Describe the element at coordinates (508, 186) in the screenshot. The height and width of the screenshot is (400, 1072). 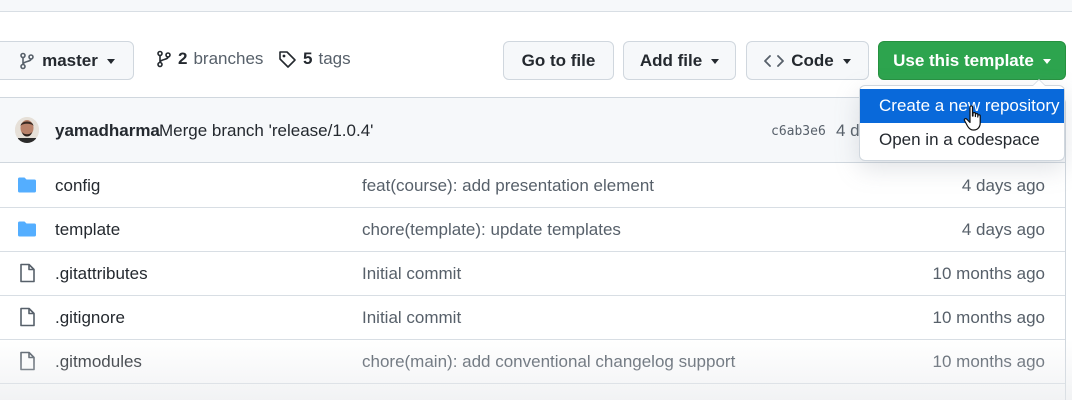
I see `file-commit-message: feat(course): add presentation element` at that location.